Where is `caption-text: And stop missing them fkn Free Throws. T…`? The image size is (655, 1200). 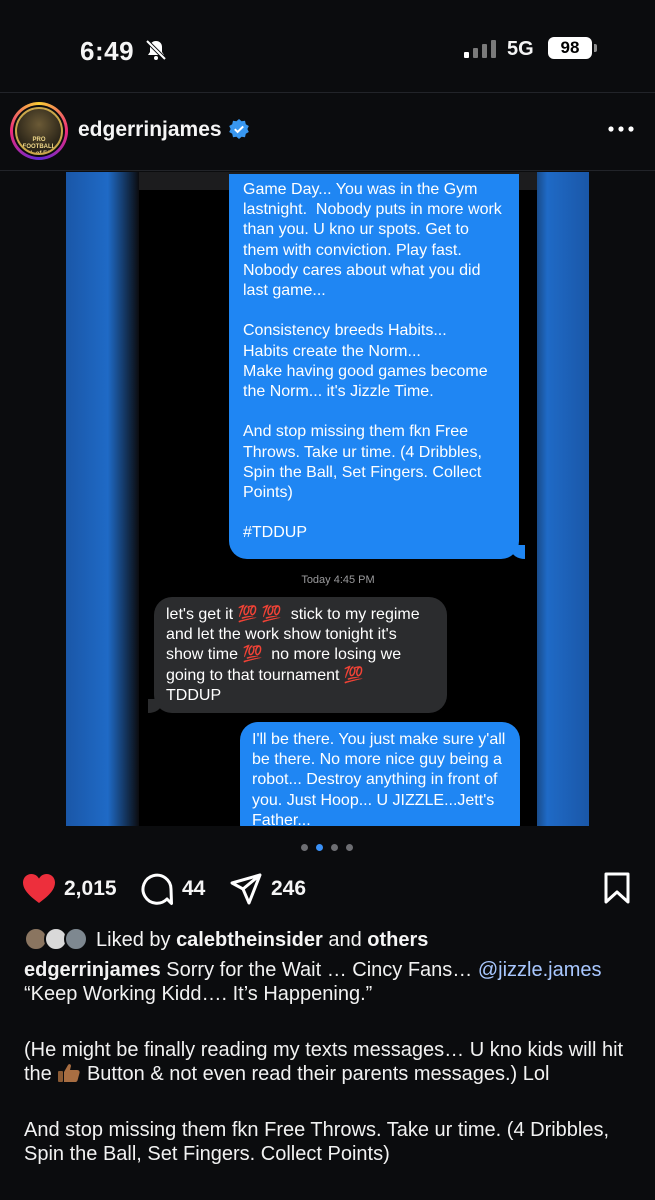 caption-text: And stop missing them fkn Free Throws. T… is located at coordinates (317, 1142).